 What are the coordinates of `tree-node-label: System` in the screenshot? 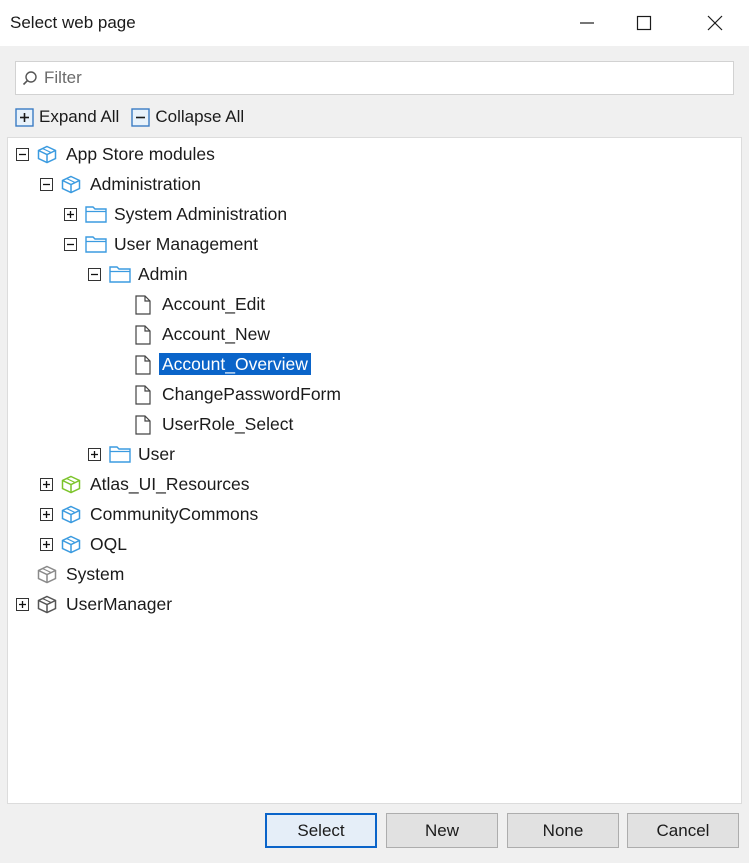 It's located at (95, 574).